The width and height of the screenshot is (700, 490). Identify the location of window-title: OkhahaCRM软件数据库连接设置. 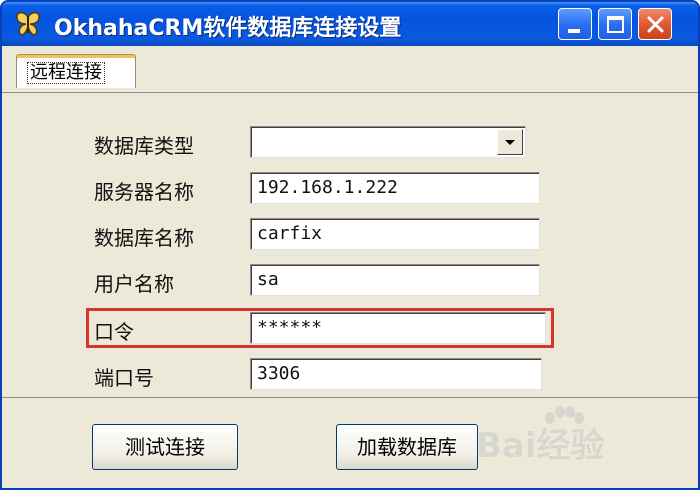
(228, 28).